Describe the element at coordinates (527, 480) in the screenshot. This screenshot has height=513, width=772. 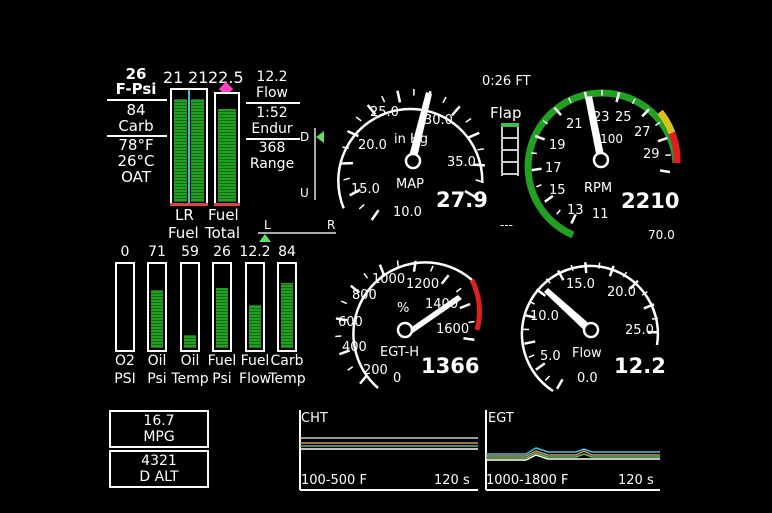
I see `egt-trend-range: 1000-1800 F` at that location.